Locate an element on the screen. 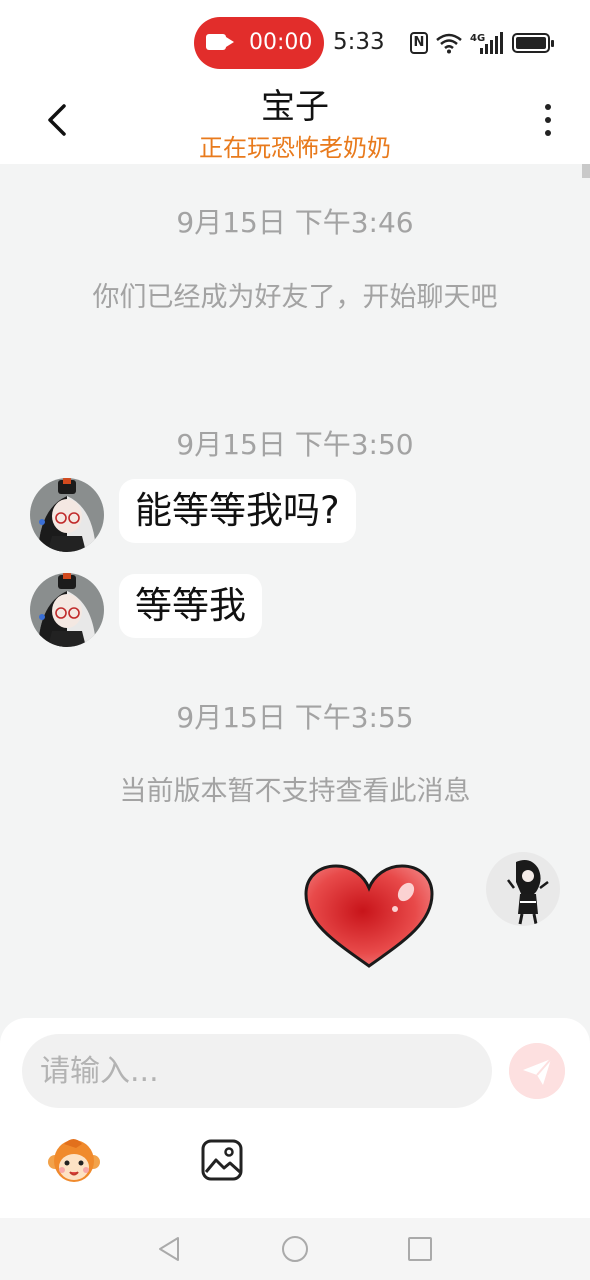  nav-back-button is located at coordinates (169, 1249).